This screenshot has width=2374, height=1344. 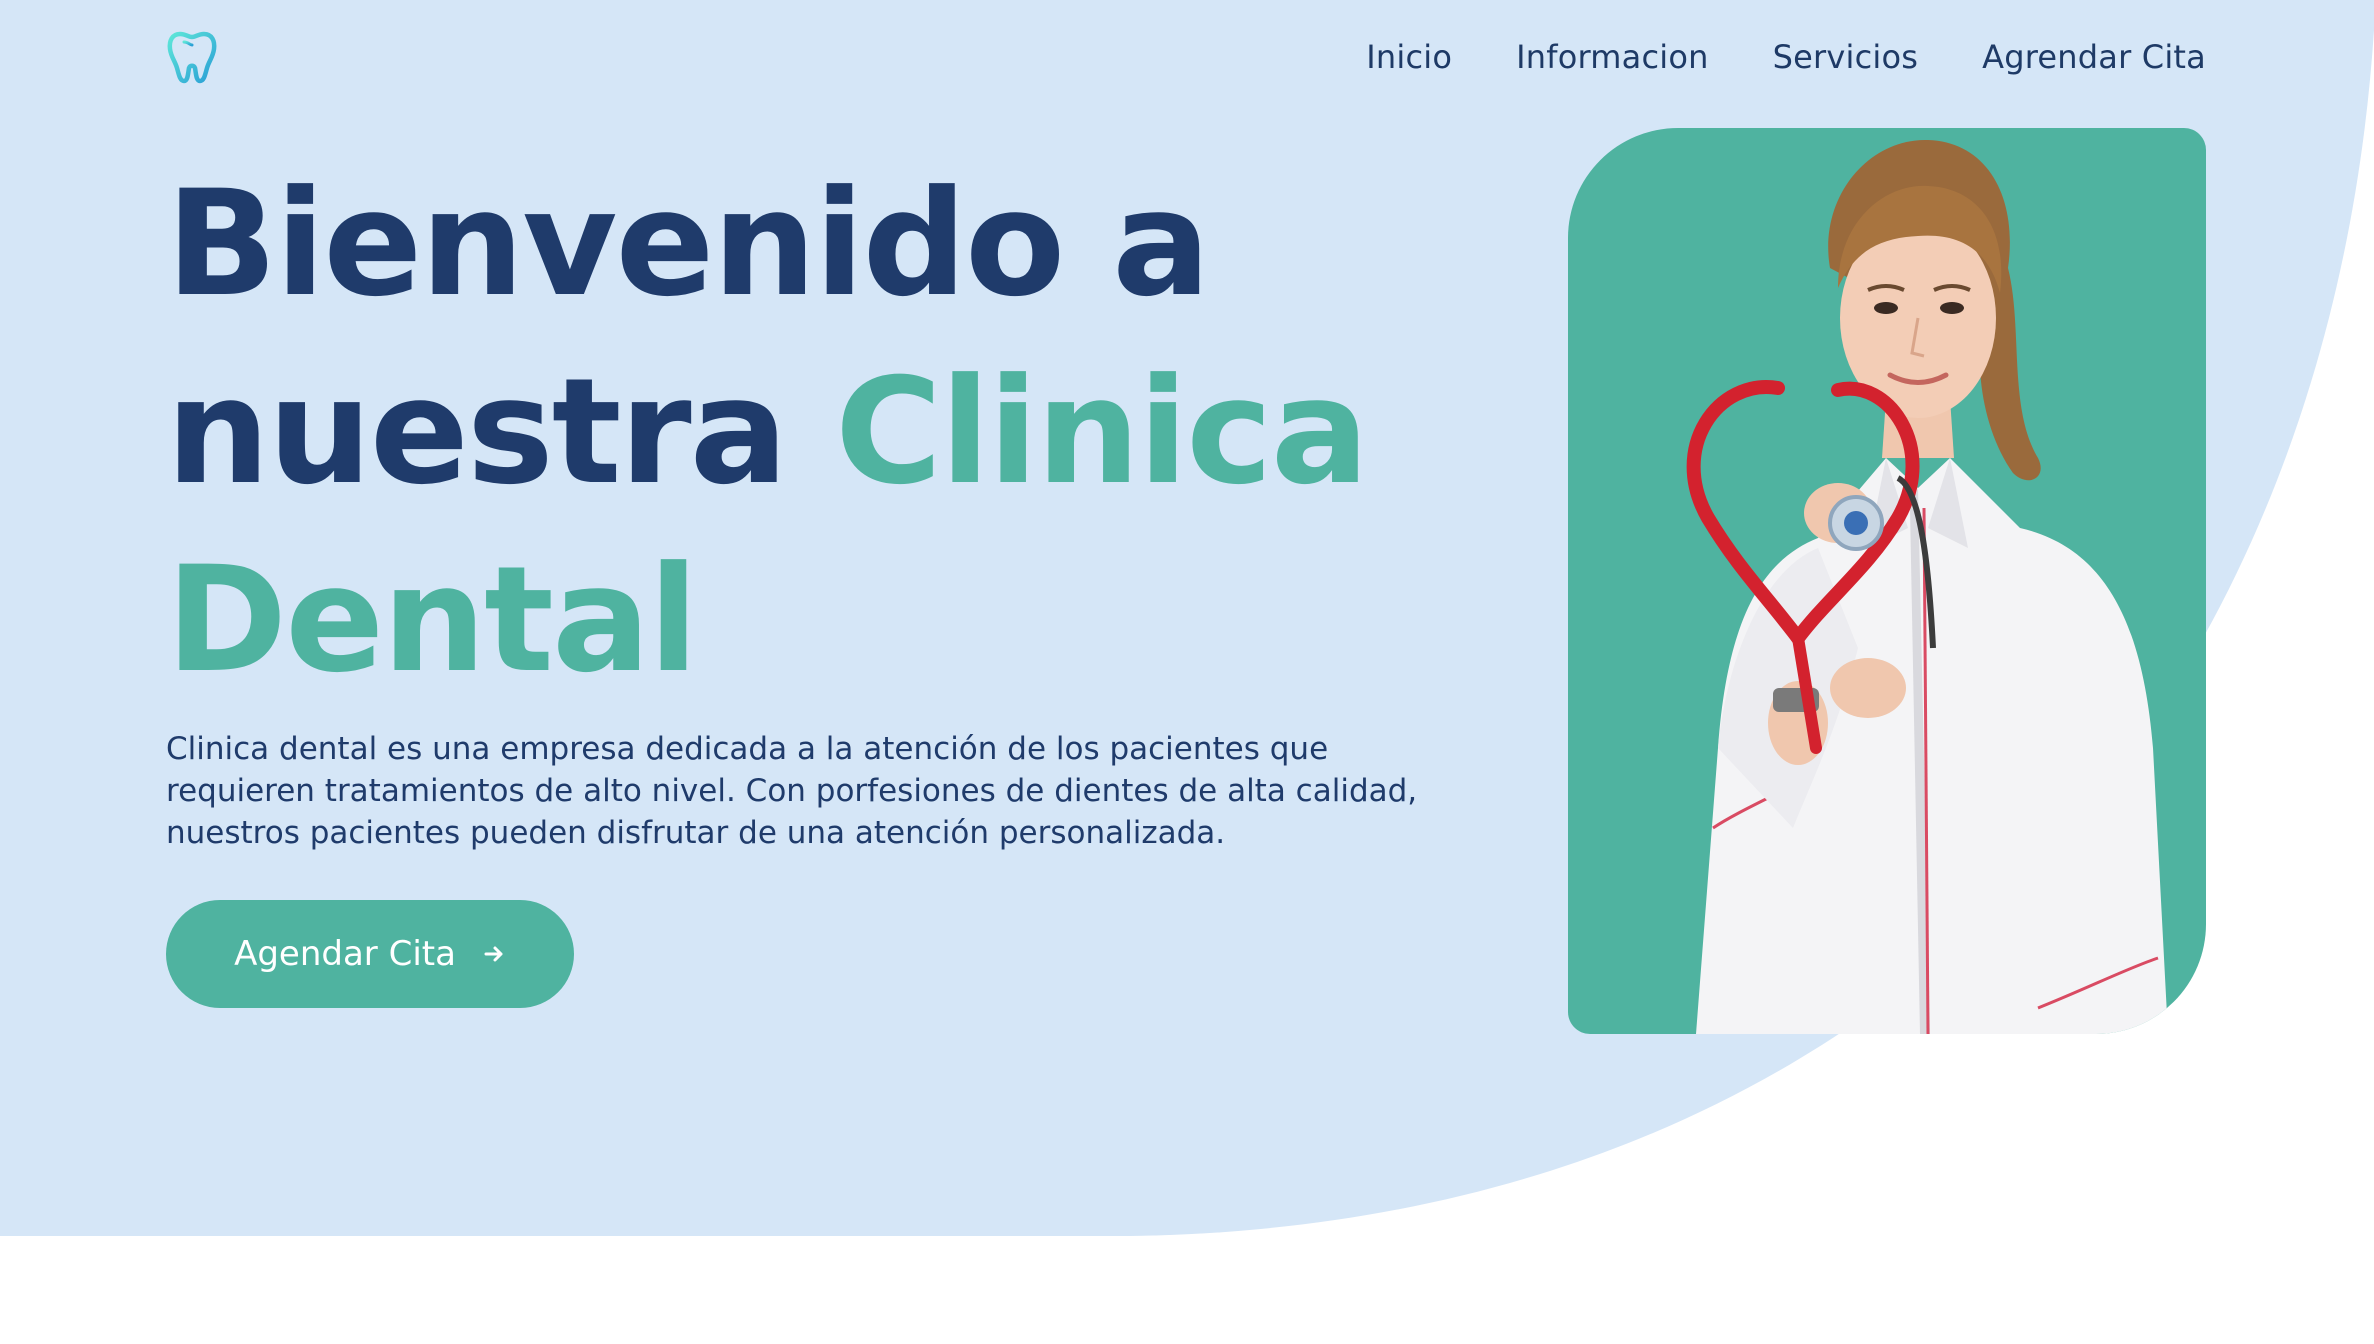 What do you see at coordinates (1409, 57) in the screenshot?
I see `nav-link-inicio: Inicio` at bounding box center [1409, 57].